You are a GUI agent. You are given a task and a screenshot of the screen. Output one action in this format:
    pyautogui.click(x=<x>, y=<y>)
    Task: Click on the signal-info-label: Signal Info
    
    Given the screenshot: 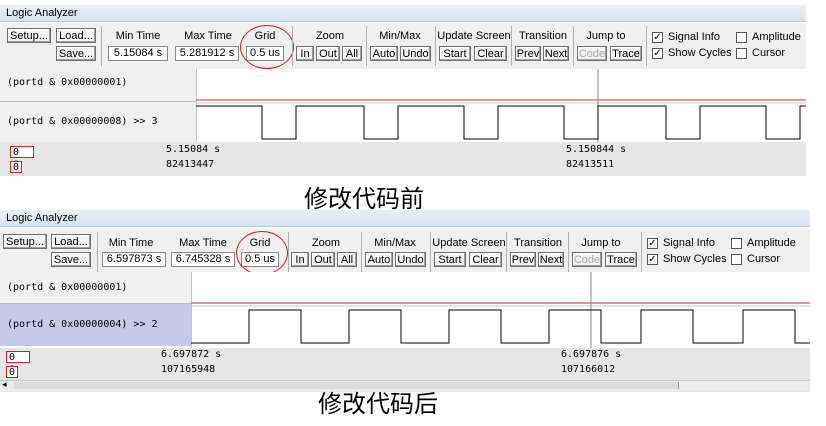 What is the action you would take?
    pyautogui.click(x=694, y=37)
    